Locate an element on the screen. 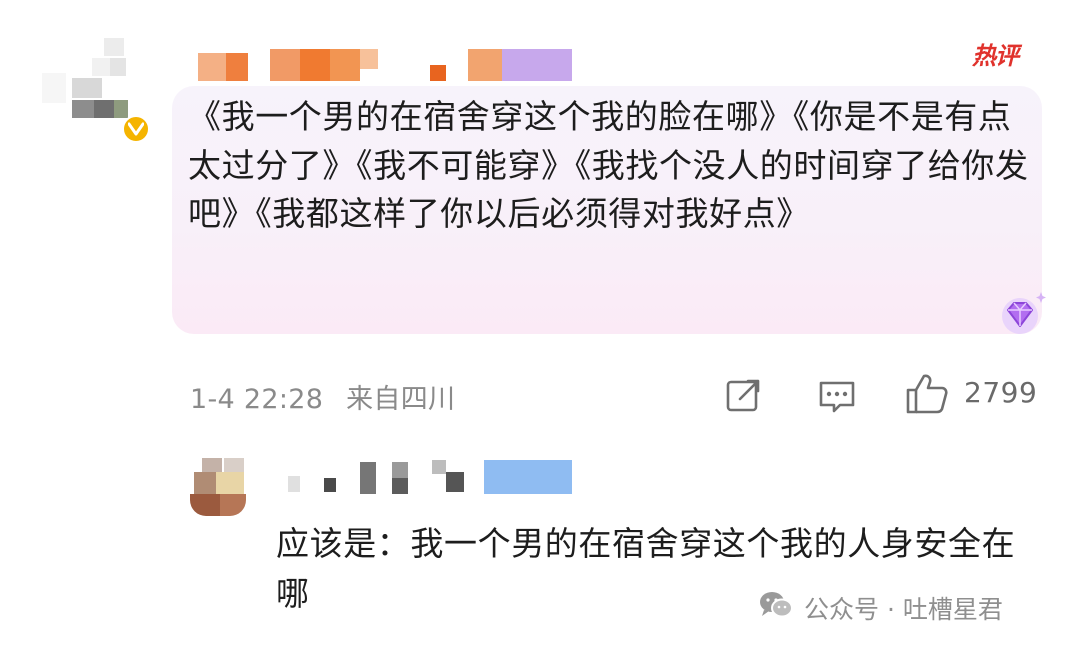  like-count: 2799 is located at coordinates (1001, 392).